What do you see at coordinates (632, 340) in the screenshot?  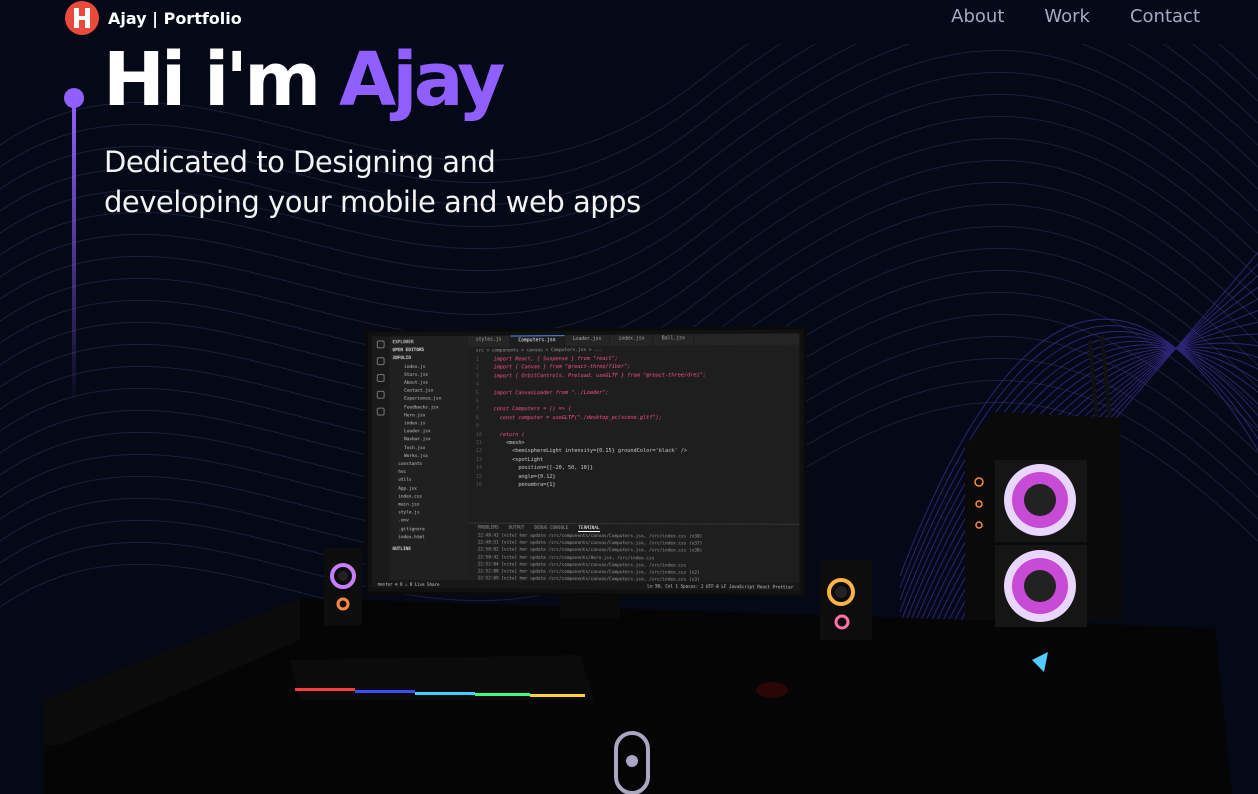 I see `editor-tab: index.jsx` at bounding box center [632, 340].